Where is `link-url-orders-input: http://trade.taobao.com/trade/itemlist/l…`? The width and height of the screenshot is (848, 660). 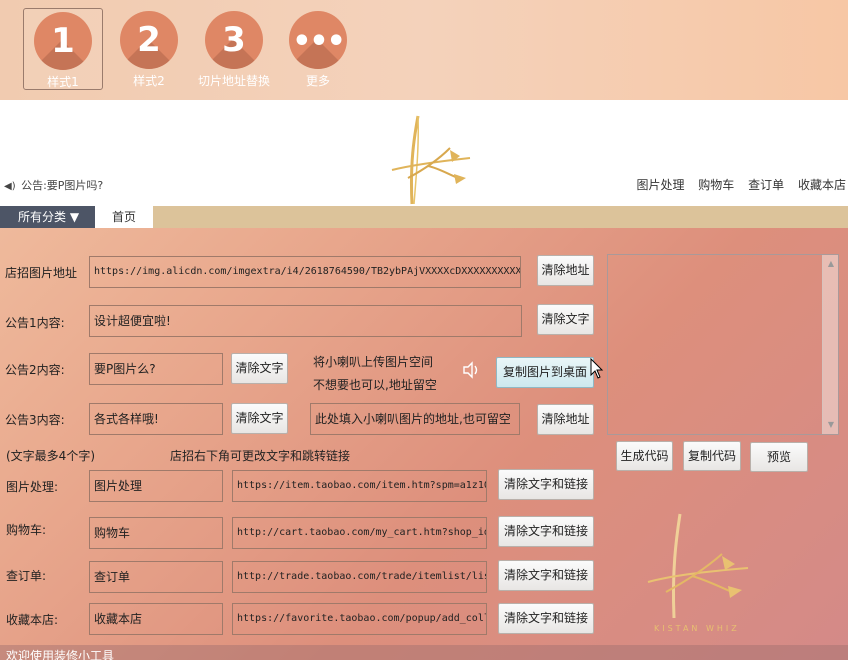 link-url-orders-input: http://trade.taobao.com/trade/itemlist/l… is located at coordinates (359, 577).